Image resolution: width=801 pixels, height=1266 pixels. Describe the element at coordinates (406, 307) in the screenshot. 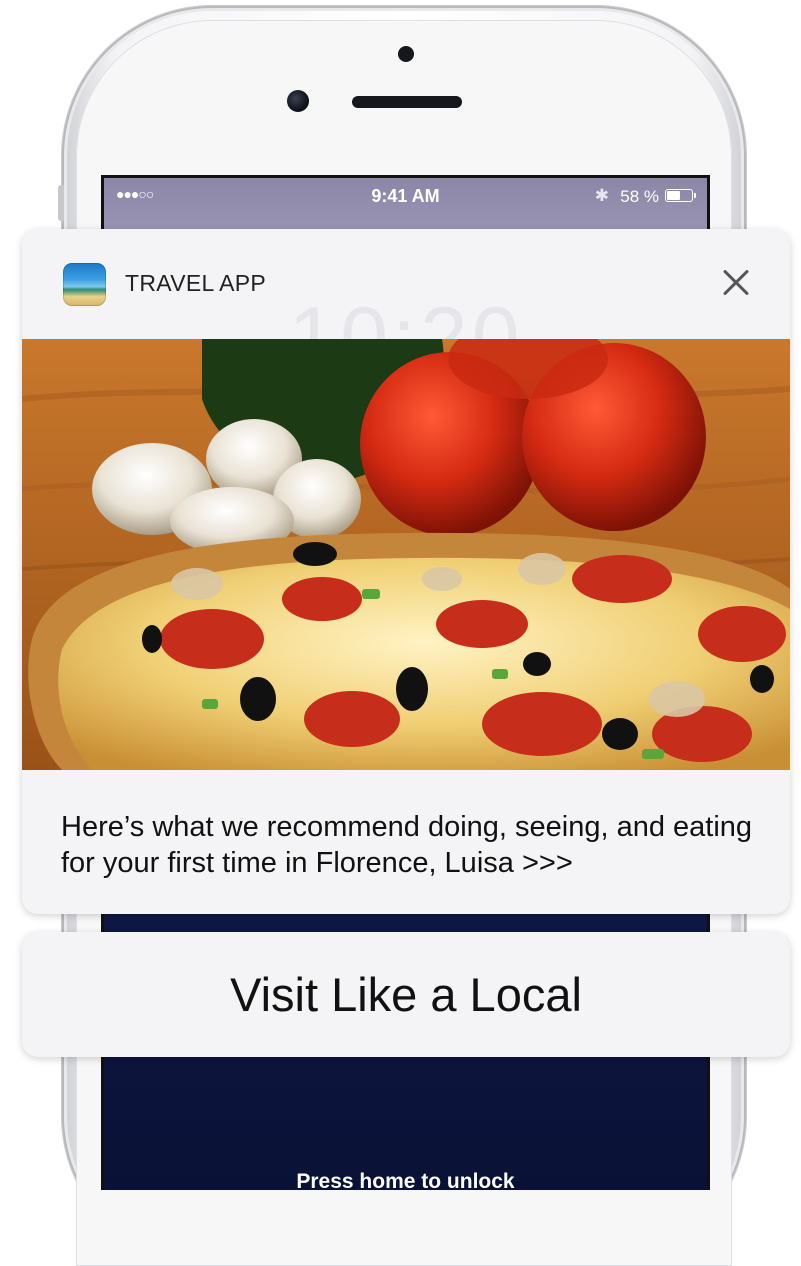

I see `notification-header: 10:20 TRAVEL APP` at that location.